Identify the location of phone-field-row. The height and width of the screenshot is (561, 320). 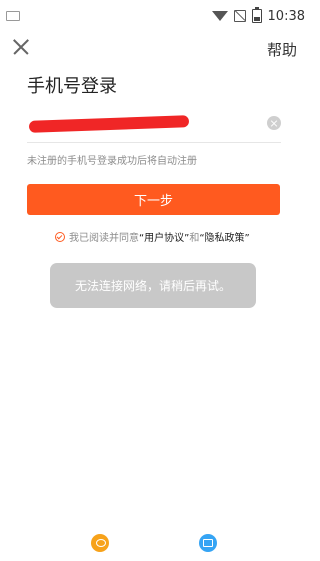
(154, 127).